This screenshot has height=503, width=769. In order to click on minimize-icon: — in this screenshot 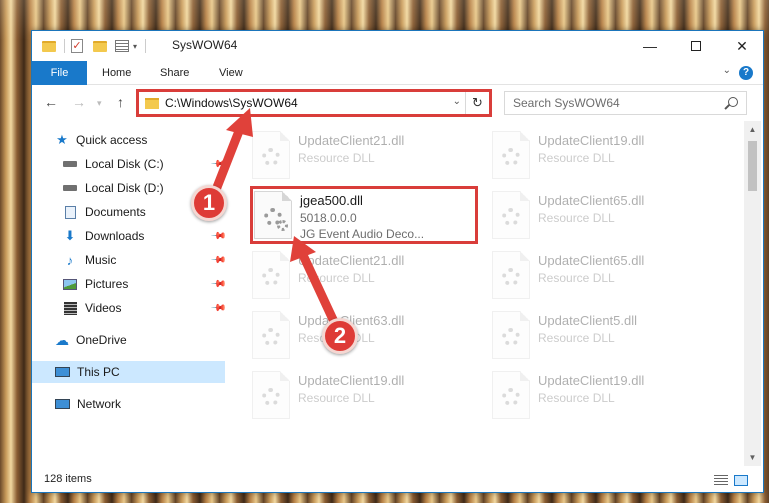, I will do `click(650, 46)`.